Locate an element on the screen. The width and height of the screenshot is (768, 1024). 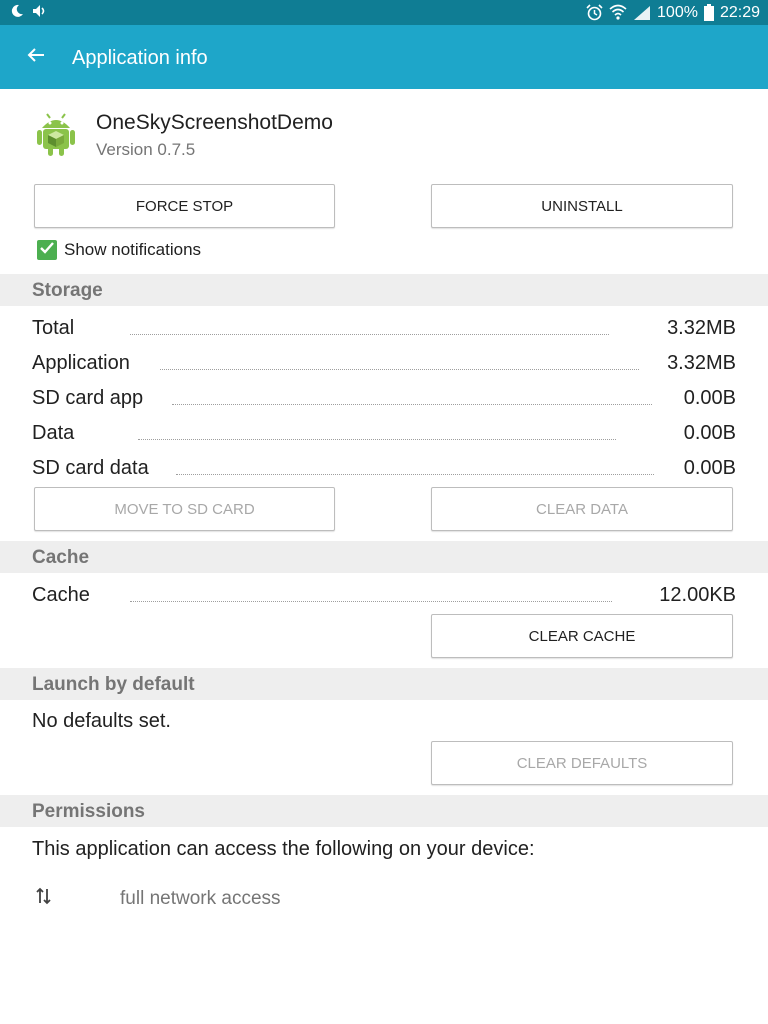
signal-icon is located at coordinates (642, 13).